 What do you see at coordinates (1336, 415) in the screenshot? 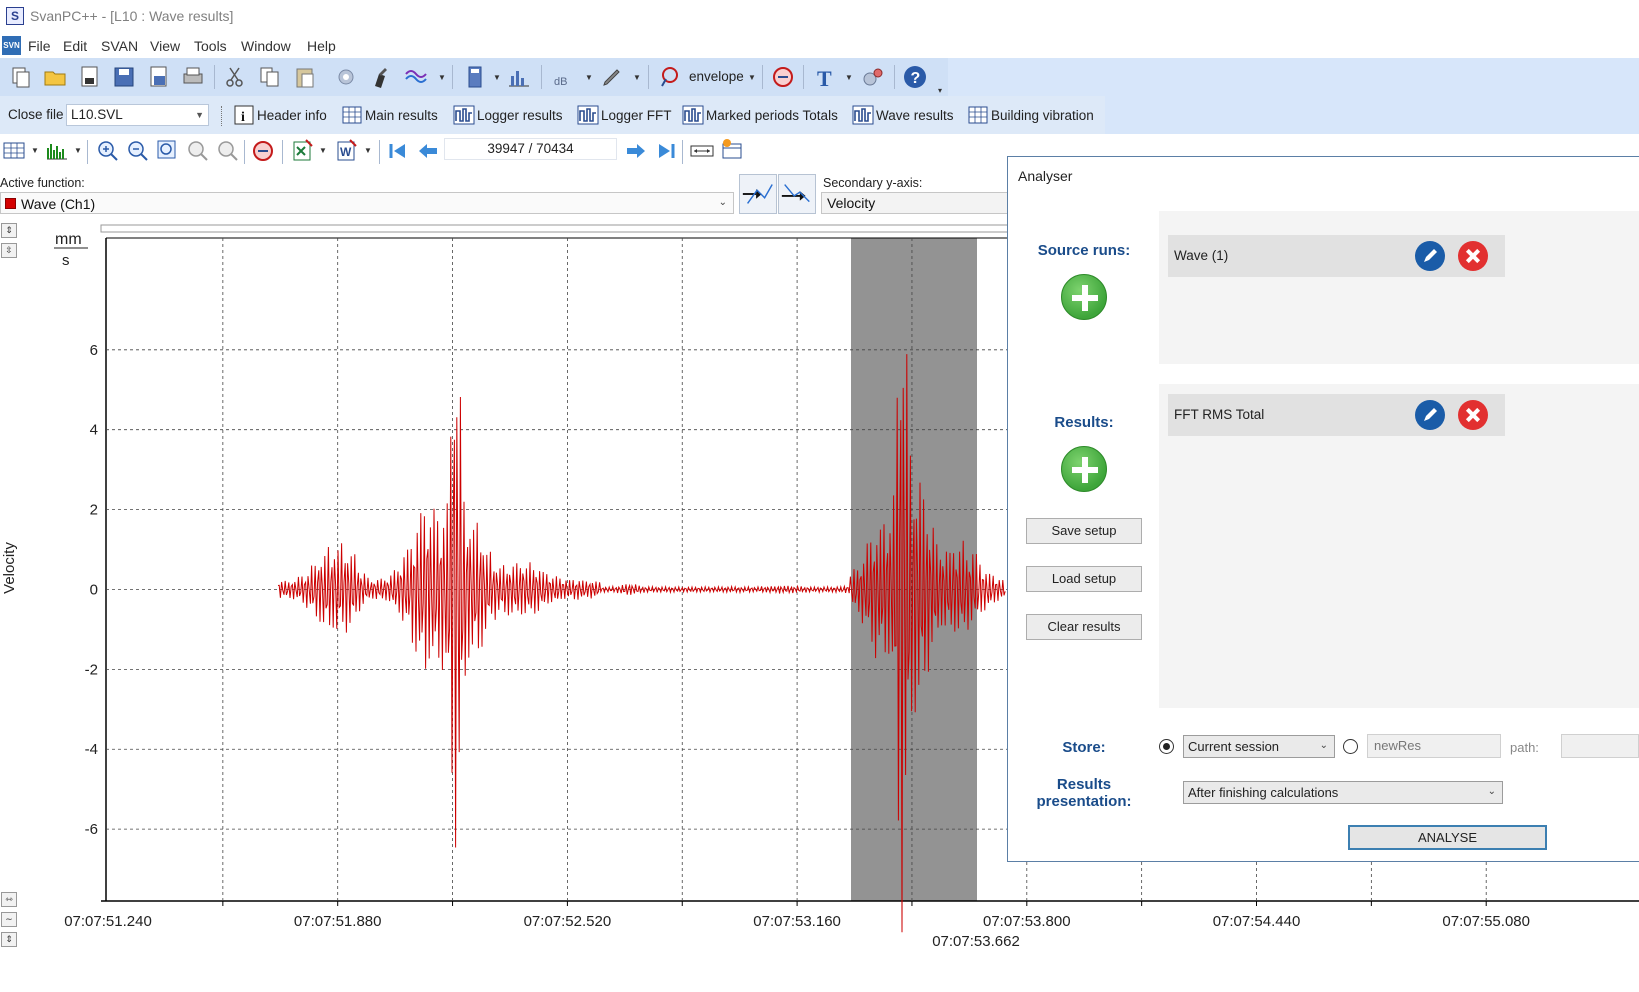
I see `result-item: FFT RMS Total` at bounding box center [1336, 415].